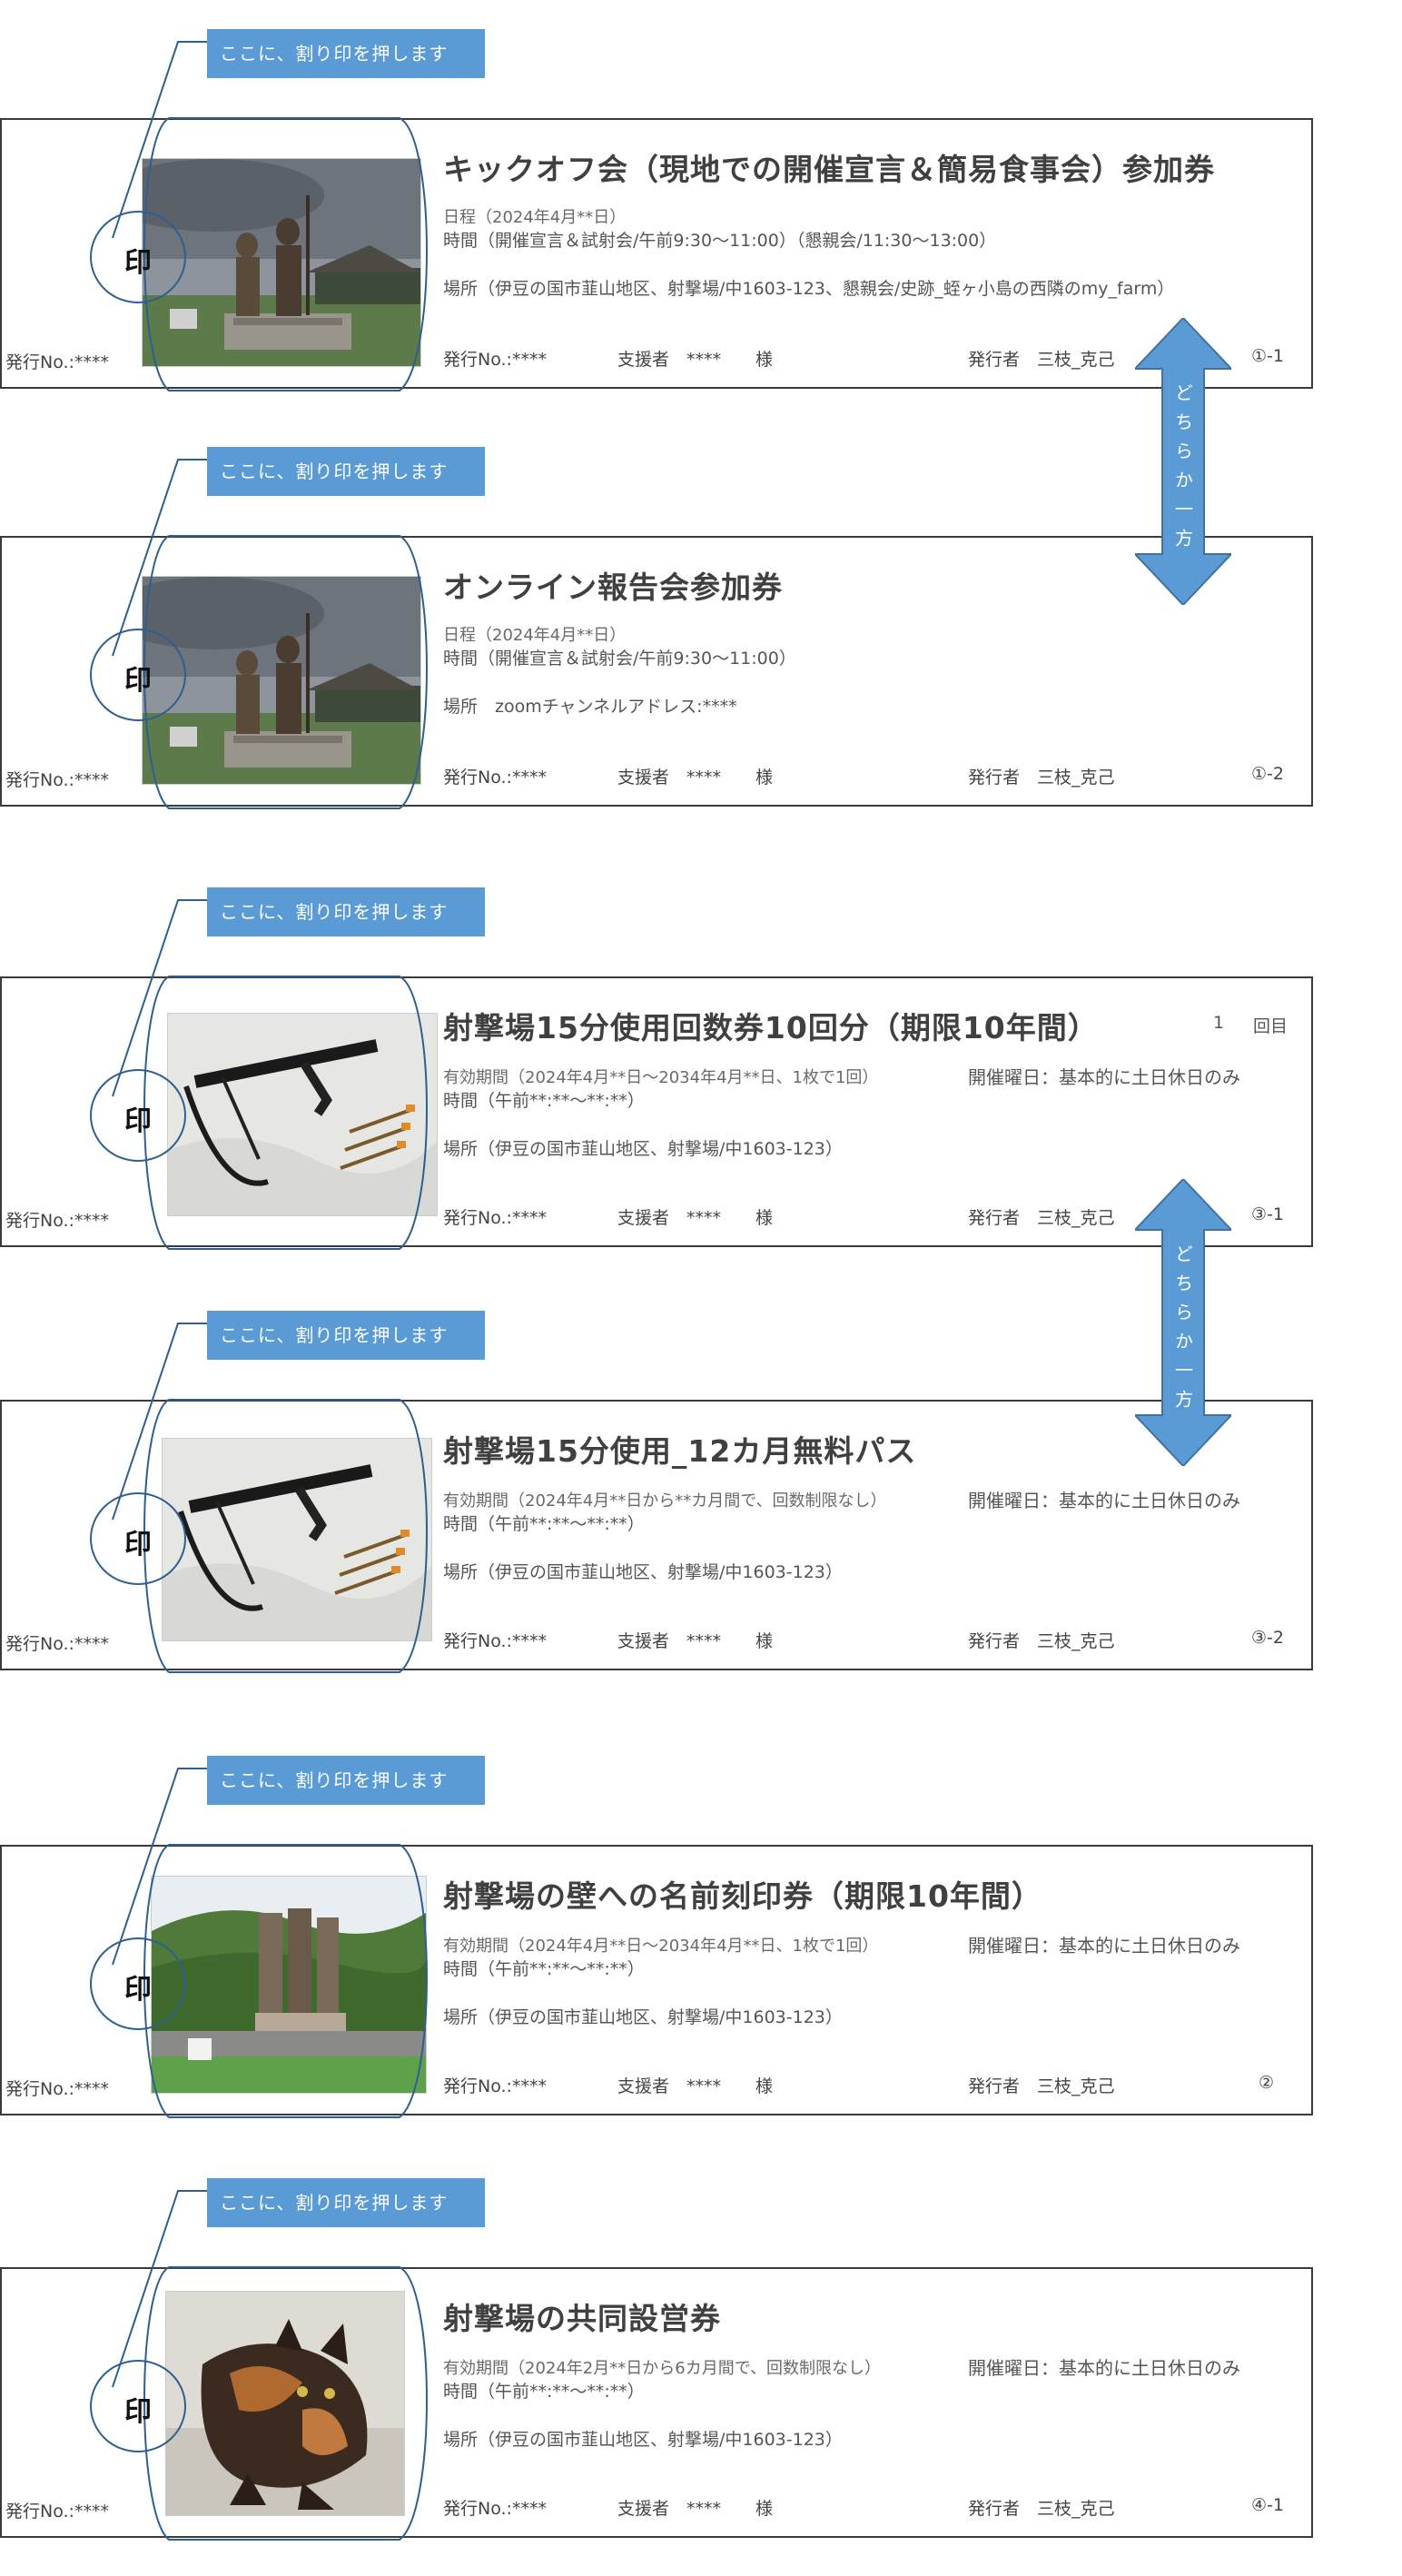 This screenshot has height=2576, width=1402. Describe the element at coordinates (1267, 1214) in the screenshot. I see `ticket-code: ③-1` at that location.